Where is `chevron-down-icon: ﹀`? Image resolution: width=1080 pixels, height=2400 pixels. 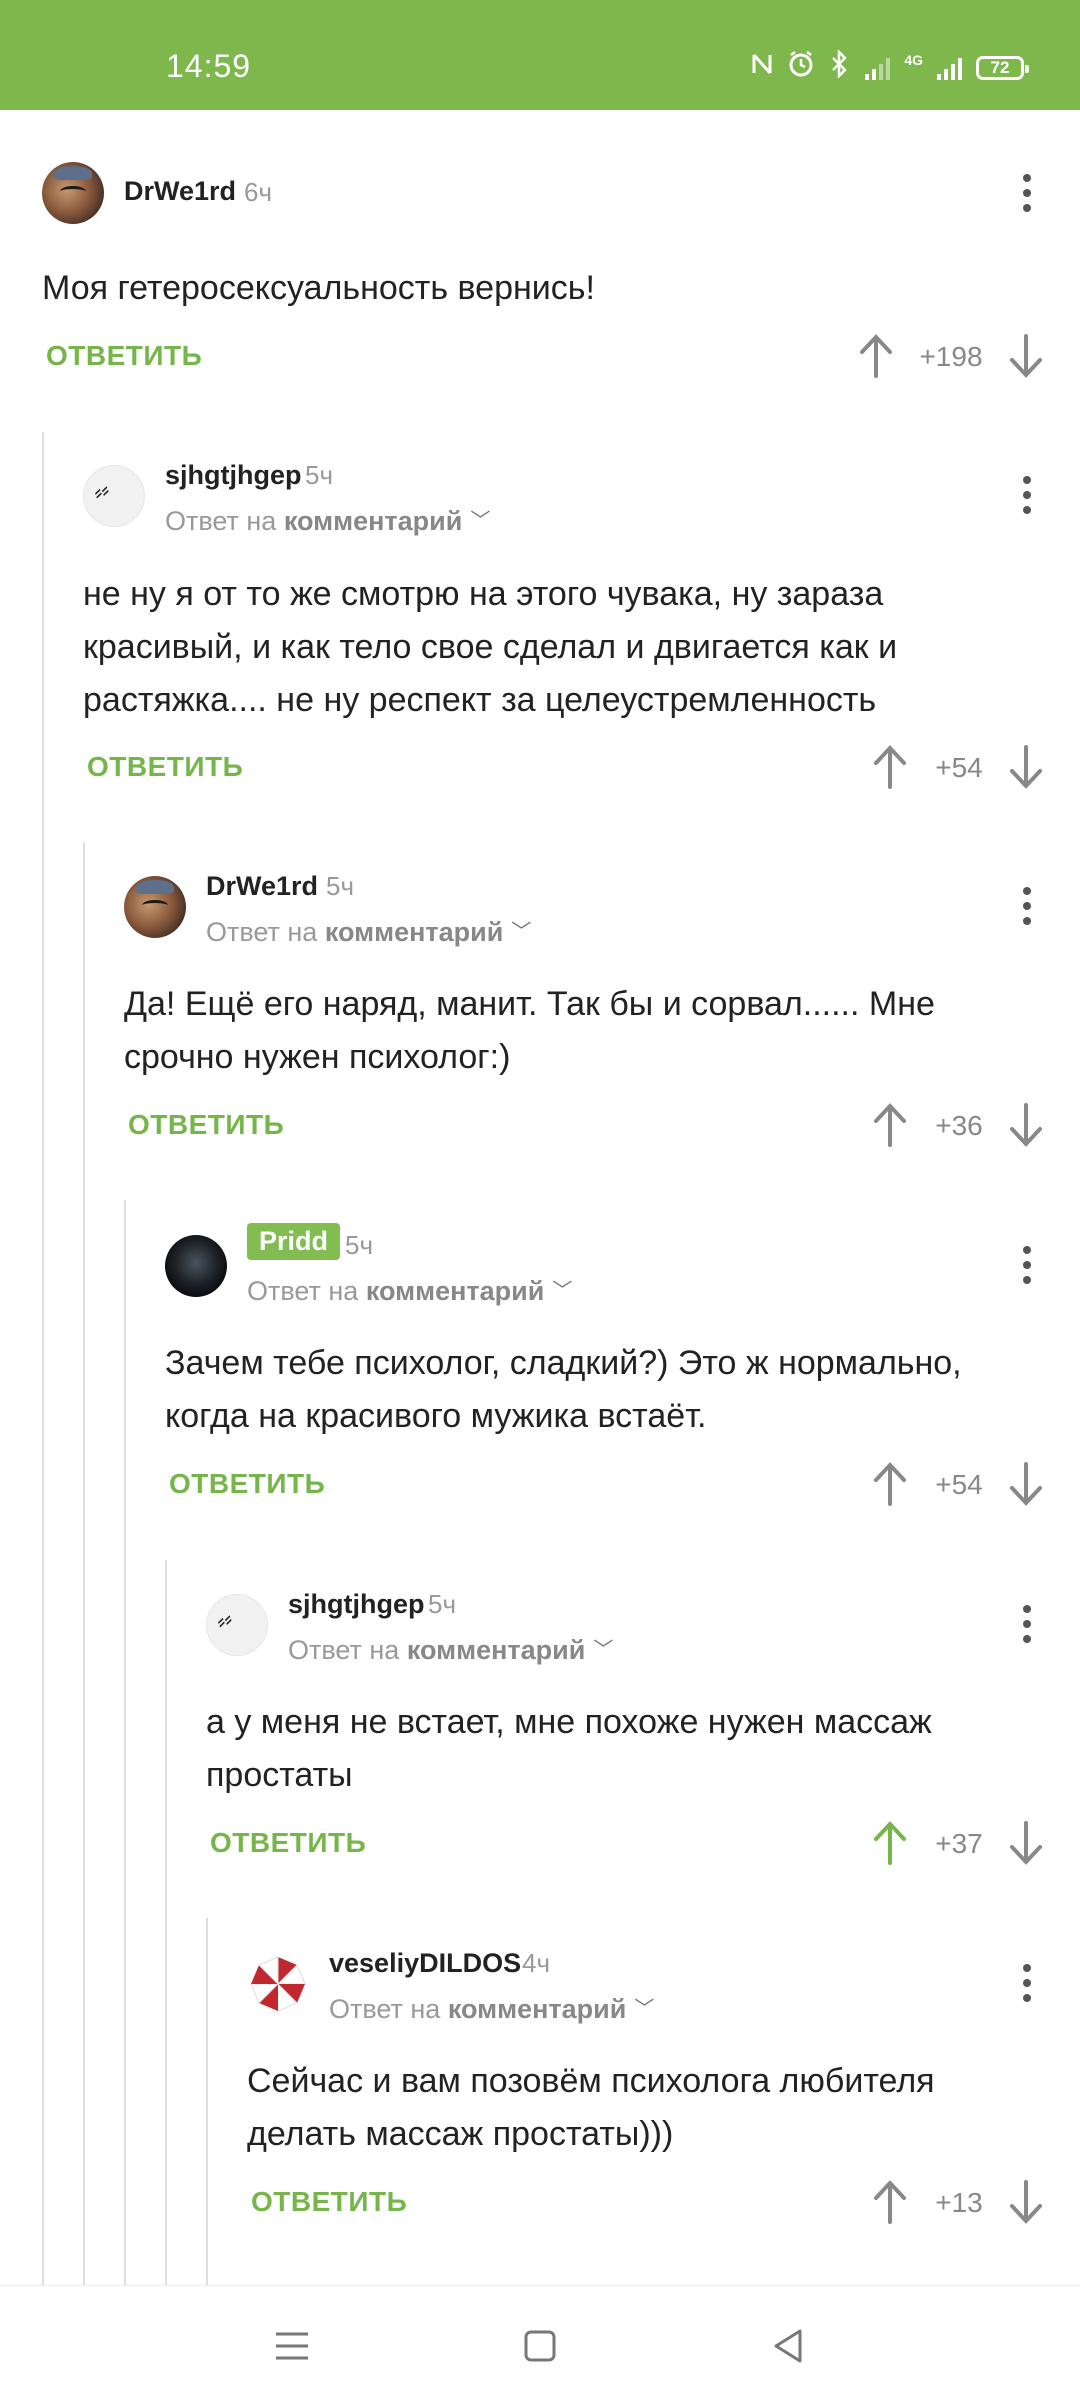 chevron-down-icon: ﹀ is located at coordinates (644, 2009).